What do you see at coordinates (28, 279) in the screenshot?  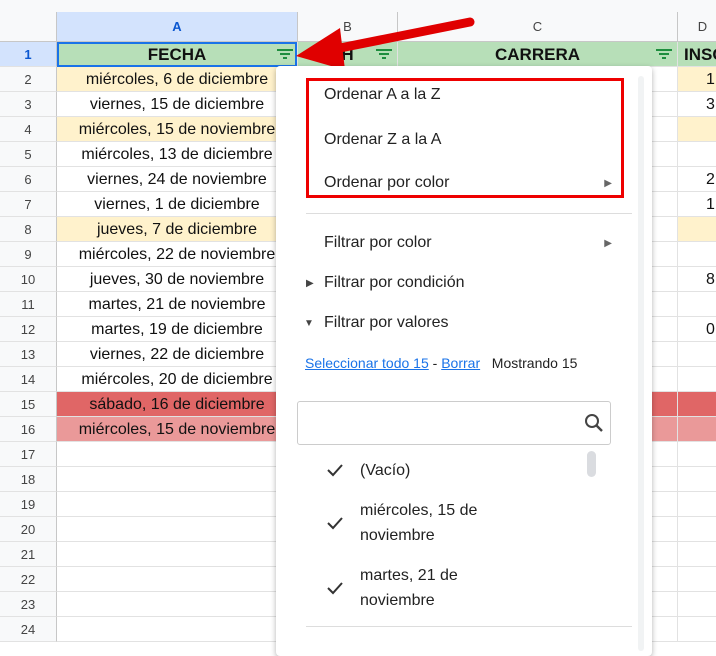 I see `row-header: 10` at bounding box center [28, 279].